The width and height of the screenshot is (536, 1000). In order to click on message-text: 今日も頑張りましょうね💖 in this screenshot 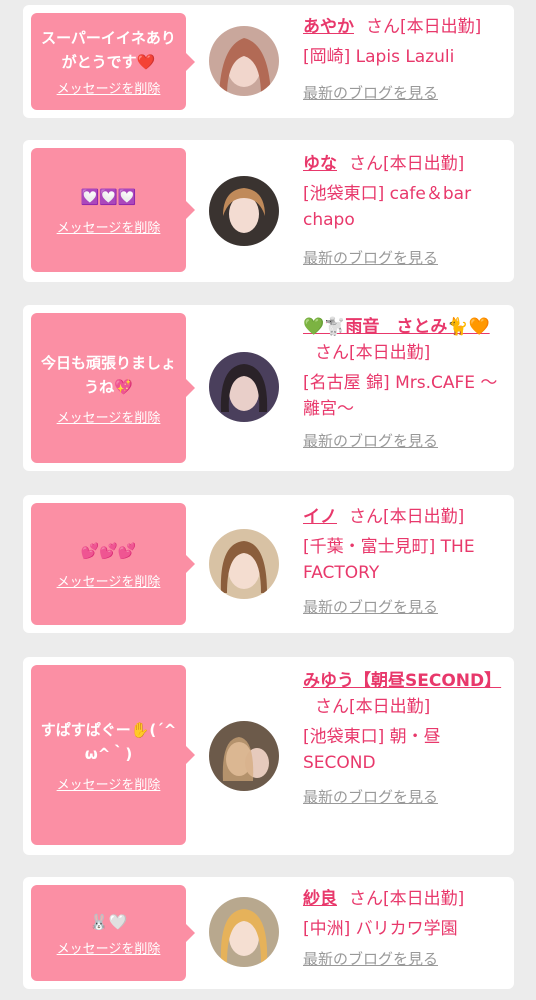, I will do `click(108, 374)`.